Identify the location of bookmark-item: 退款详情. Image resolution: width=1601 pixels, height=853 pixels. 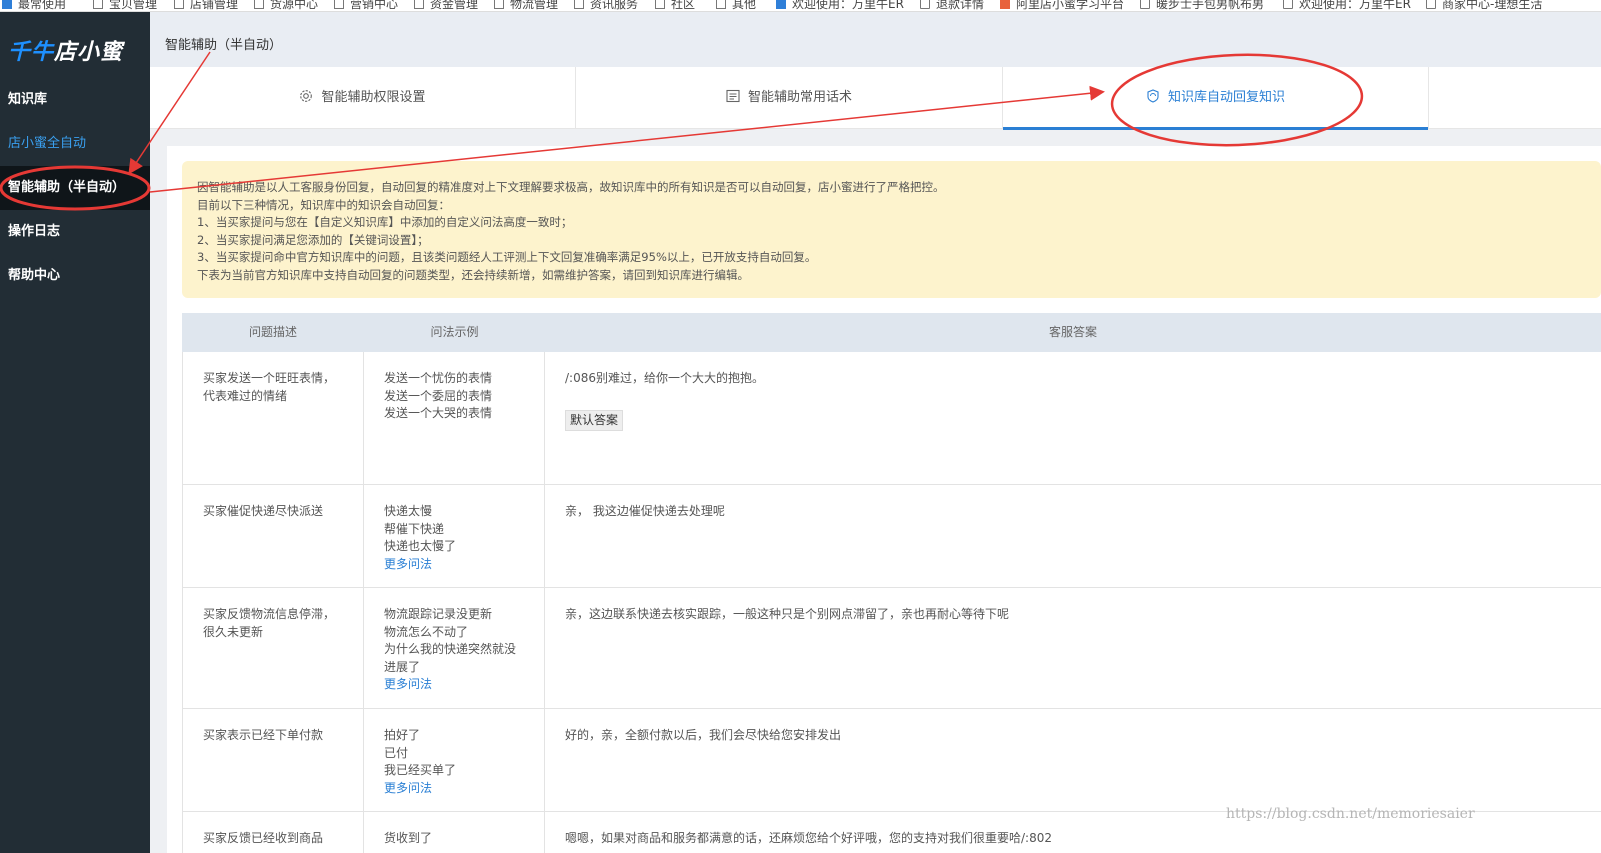
(952, 5).